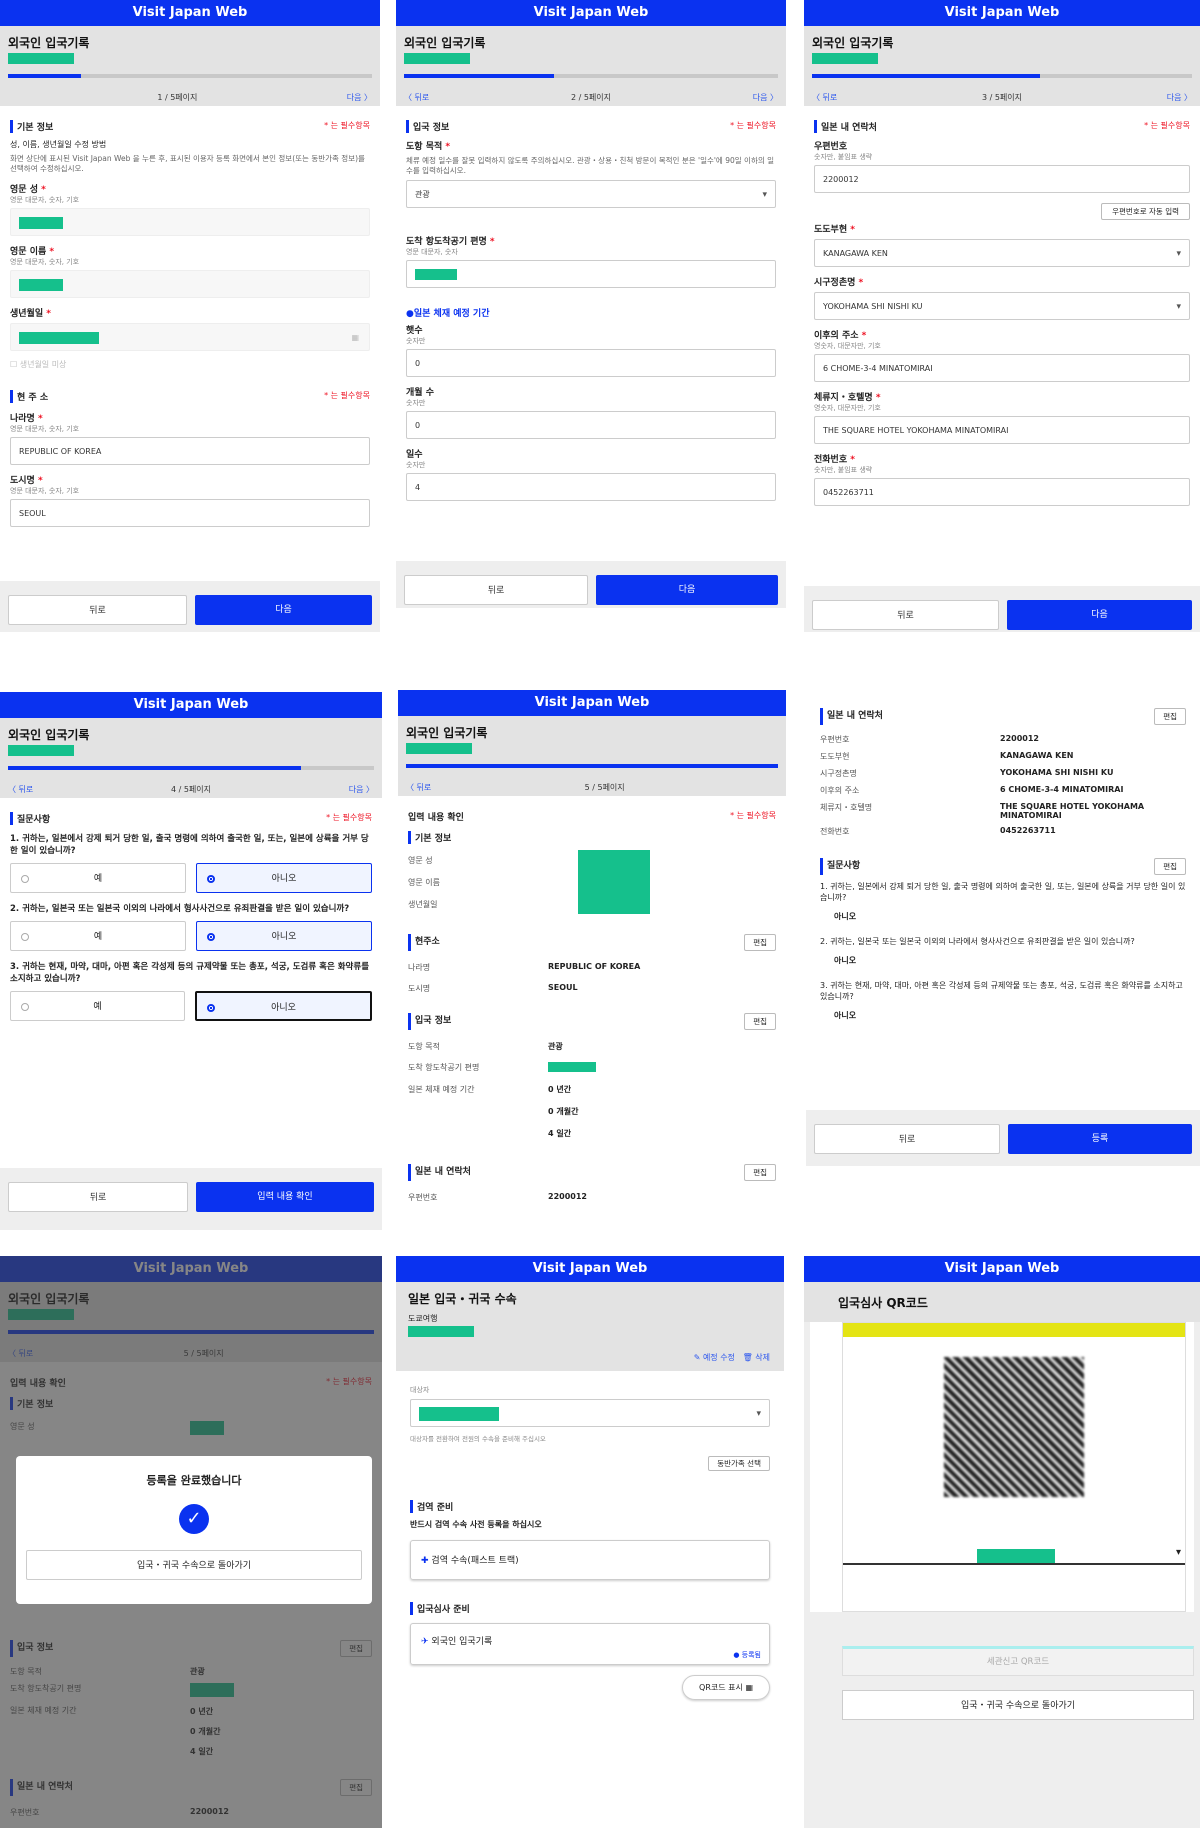 The width and height of the screenshot is (1200, 1828). Describe the element at coordinates (1002, 179) in the screenshot. I see `postal-field: 2200012` at that location.